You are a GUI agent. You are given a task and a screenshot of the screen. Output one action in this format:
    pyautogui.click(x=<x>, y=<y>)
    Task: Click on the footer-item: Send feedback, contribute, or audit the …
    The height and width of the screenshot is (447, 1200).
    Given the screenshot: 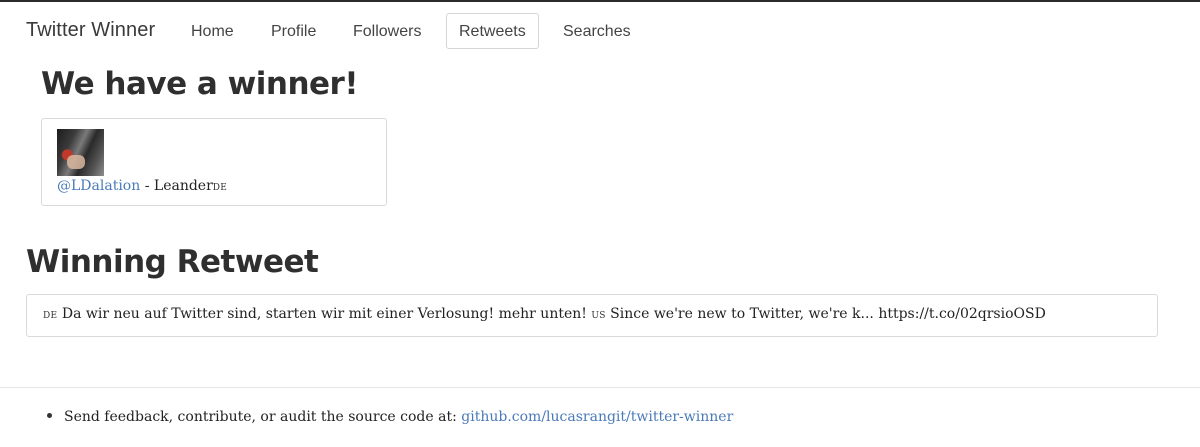 What is the action you would take?
    pyautogui.click(x=390, y=417)
    